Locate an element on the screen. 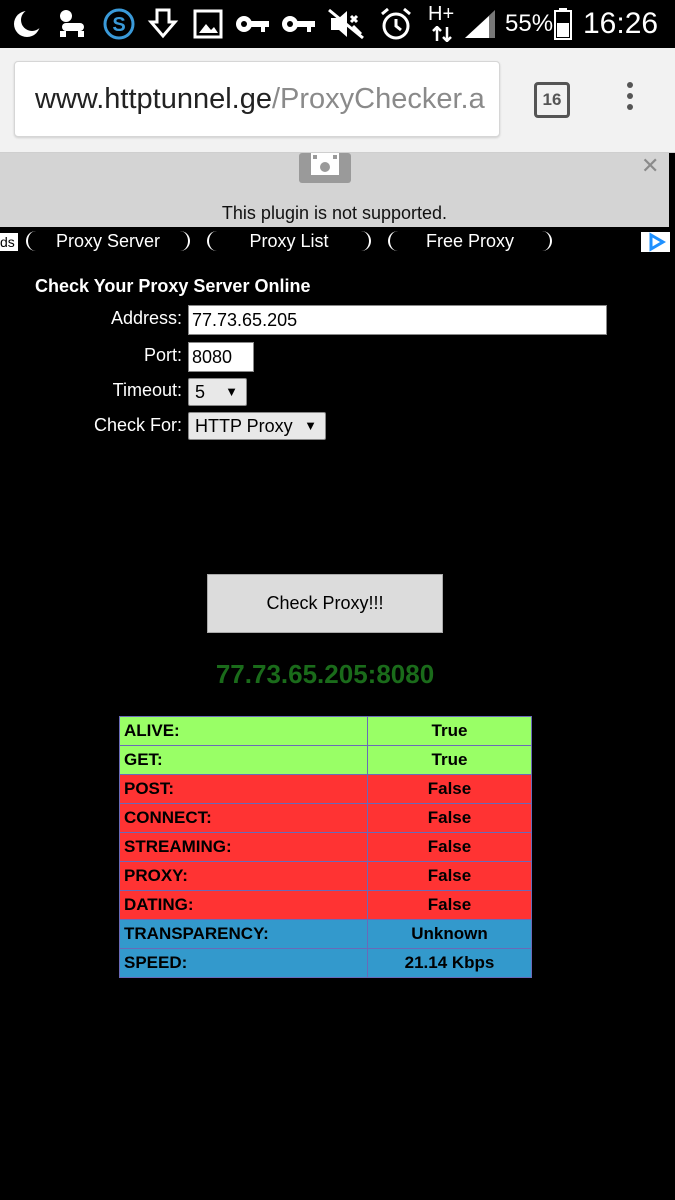 The height and width of the screenshot is (1200, 675). download-icon is located at coordinates (163, 24).